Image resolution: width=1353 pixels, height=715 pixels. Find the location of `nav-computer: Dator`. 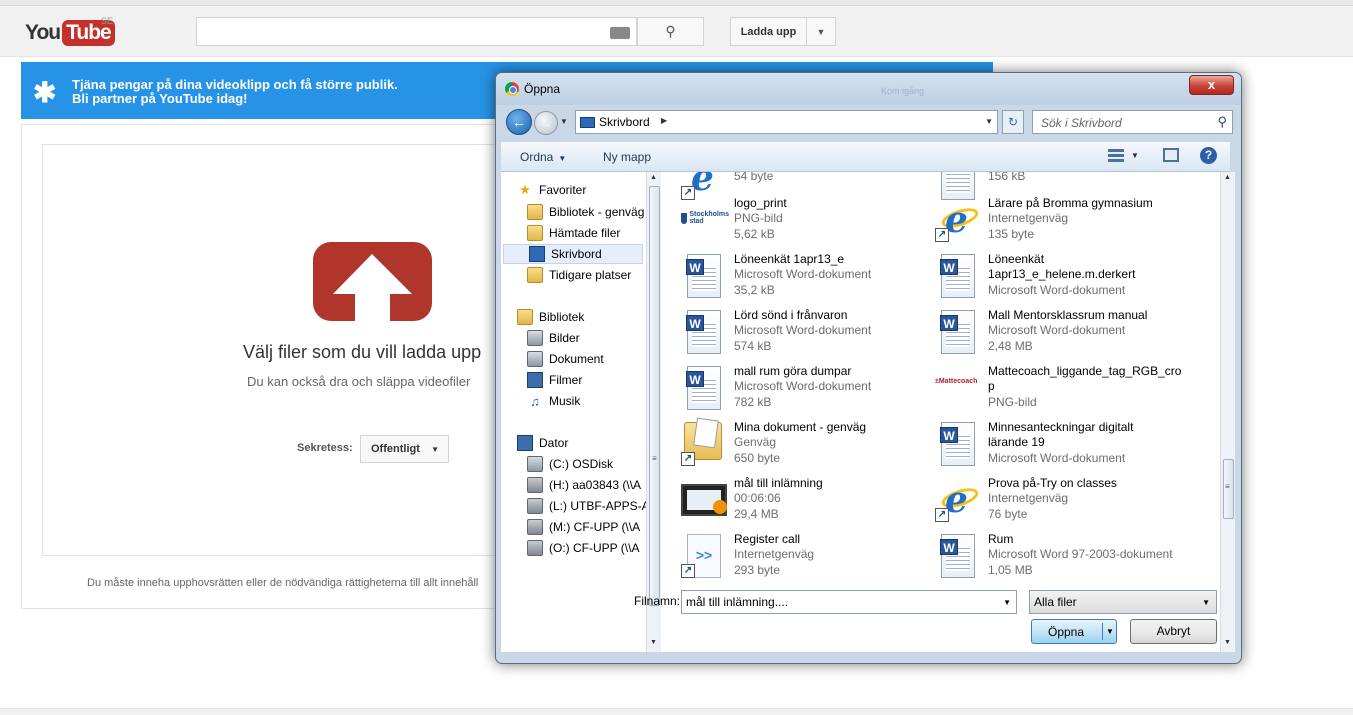

nav-computer: Dator is located at coordinates (542, 443).